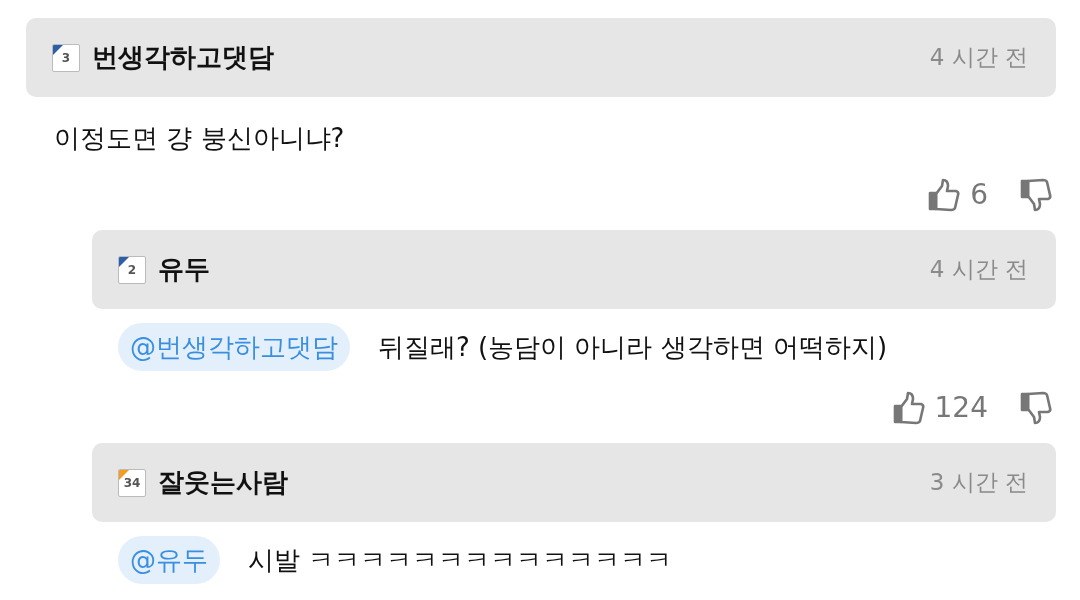 The width and height of the screenshot is (1080, 600). I want to click on like-count: 6, so click(979, 195).